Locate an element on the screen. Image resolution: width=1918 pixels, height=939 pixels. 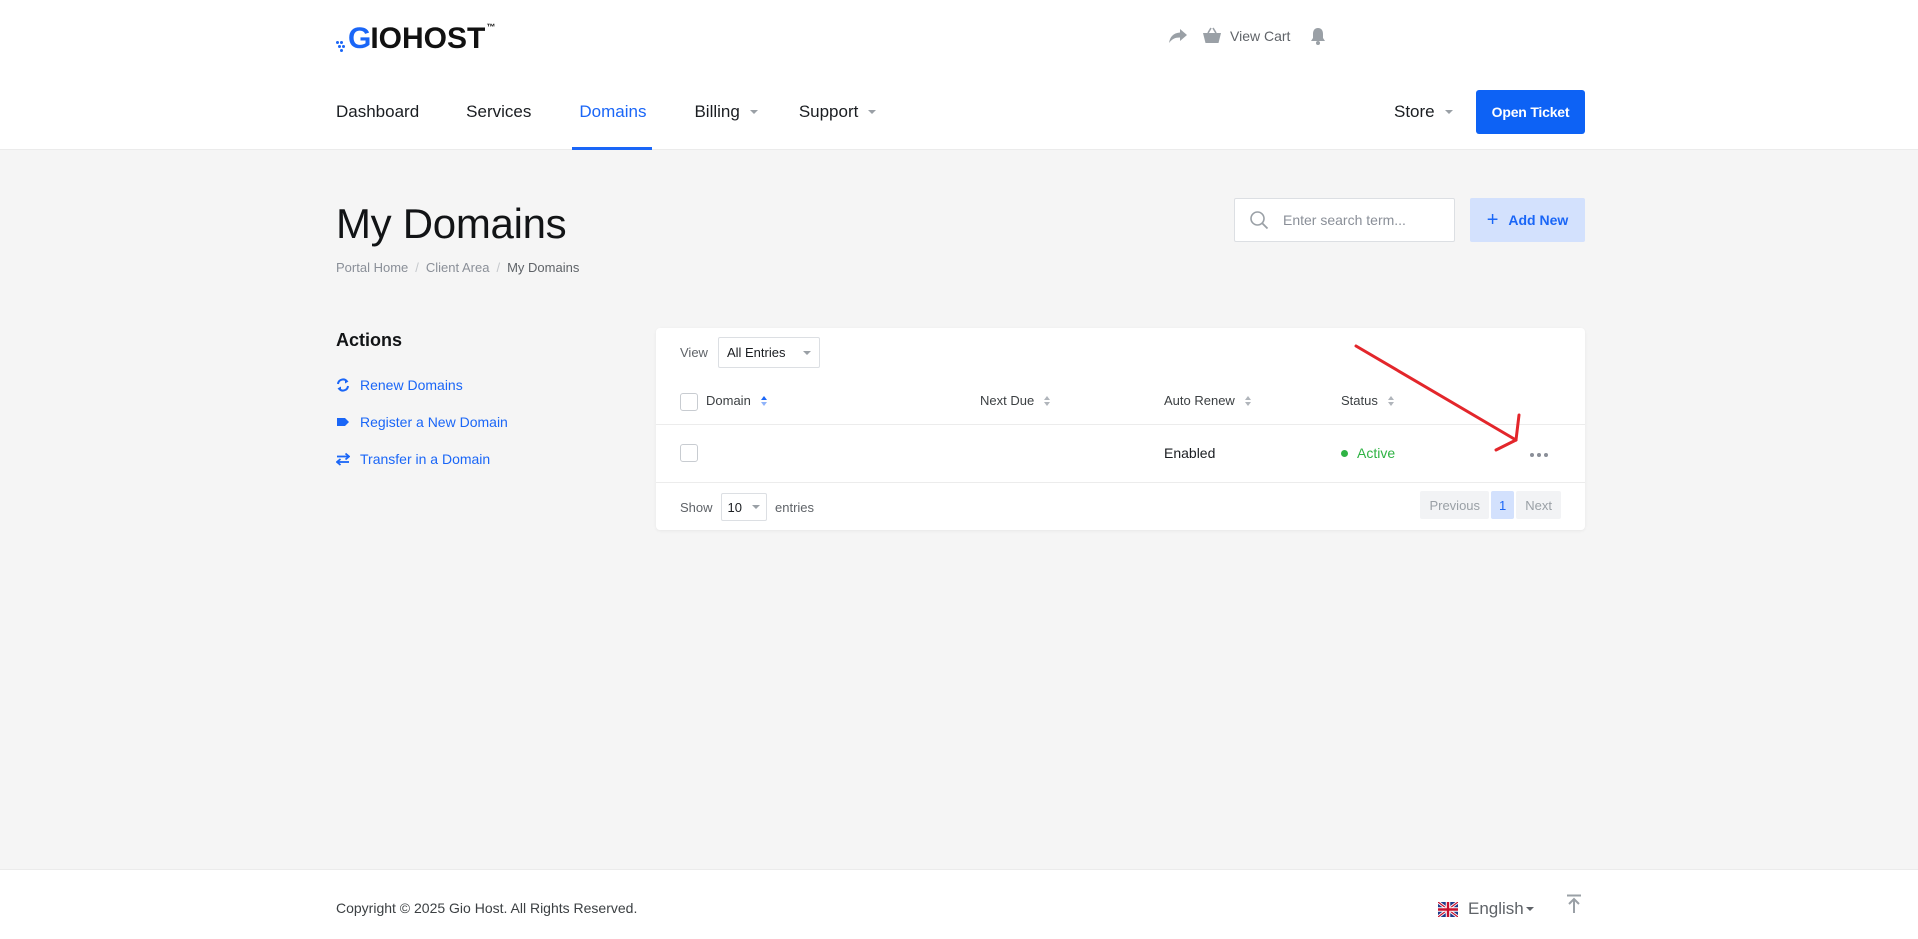
renew-icon is located at coordinates (343, 385).